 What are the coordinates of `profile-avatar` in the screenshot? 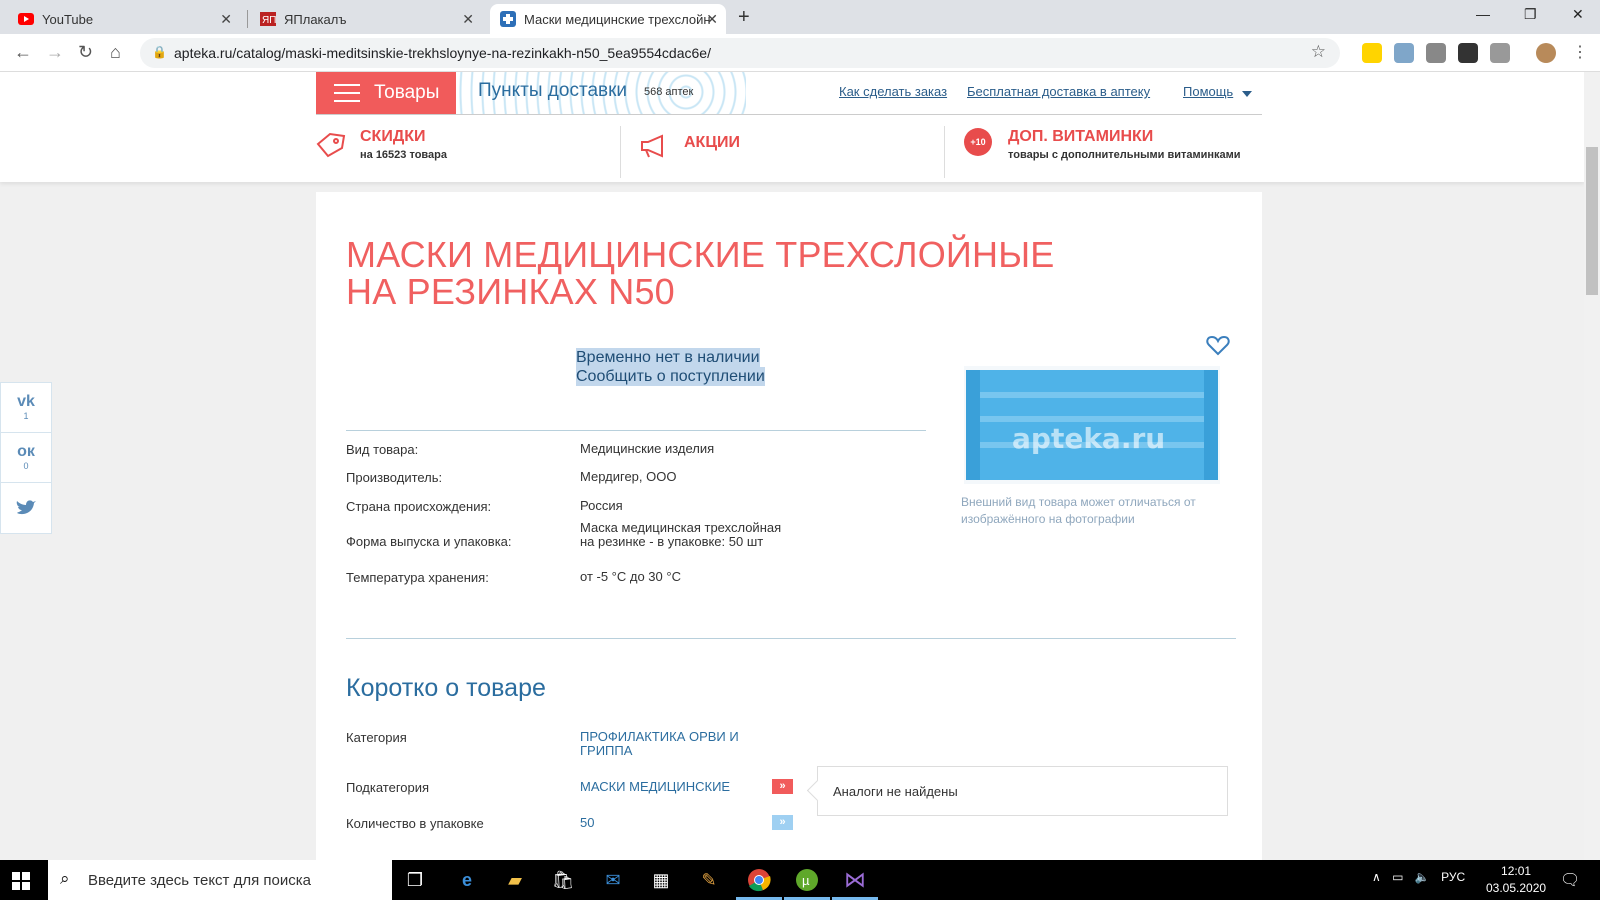 It's located at (1546, 53).